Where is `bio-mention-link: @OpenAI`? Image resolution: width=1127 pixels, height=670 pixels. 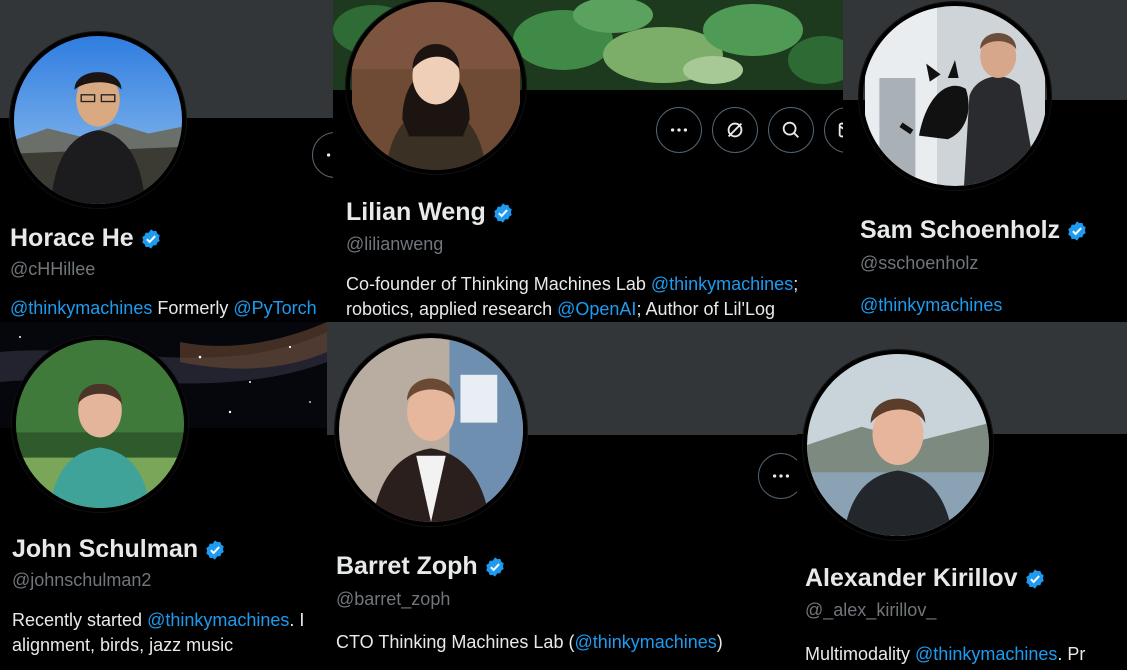
bio-mention-link: @OpenAI is located at coordinates (596, 309).